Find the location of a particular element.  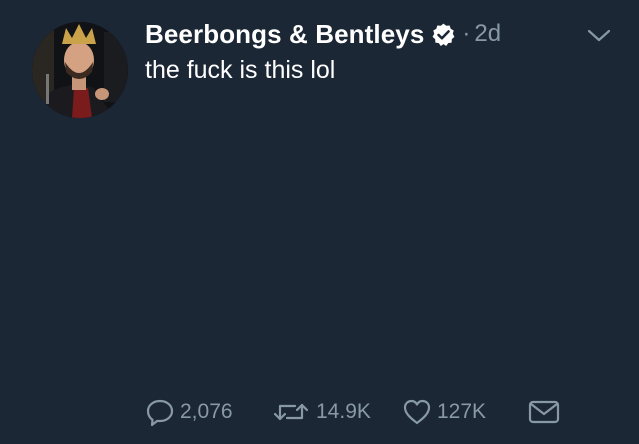

verified-badge-icon is located at coordinates (443, 34).